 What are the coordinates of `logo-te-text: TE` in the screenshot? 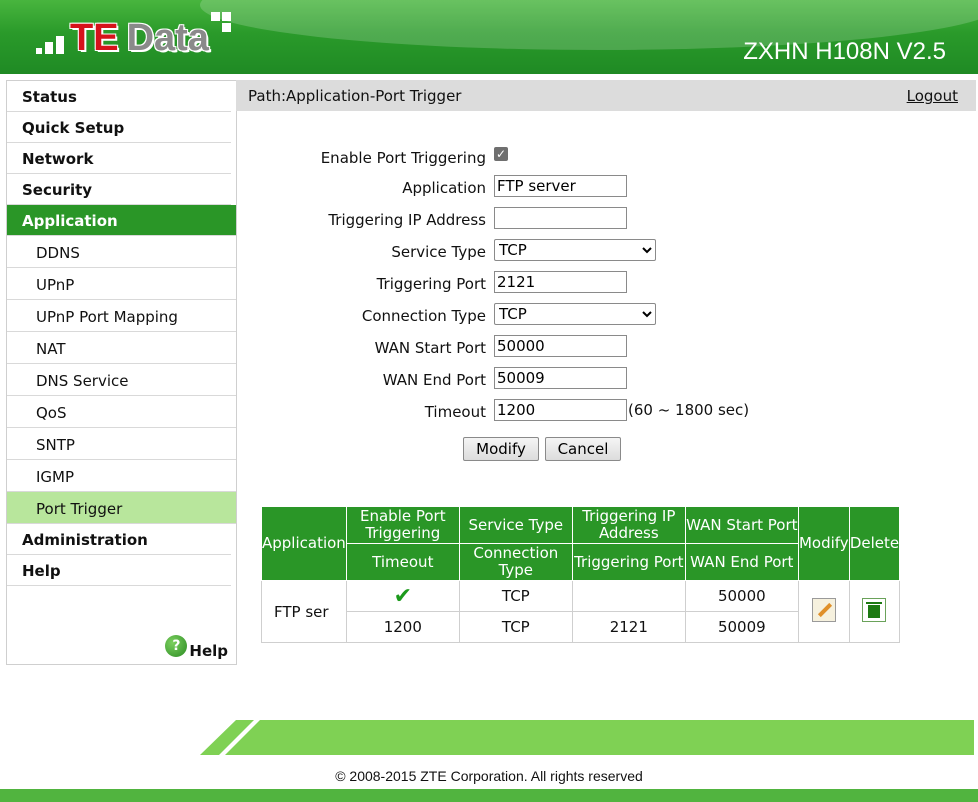 It's located at (94, 37).